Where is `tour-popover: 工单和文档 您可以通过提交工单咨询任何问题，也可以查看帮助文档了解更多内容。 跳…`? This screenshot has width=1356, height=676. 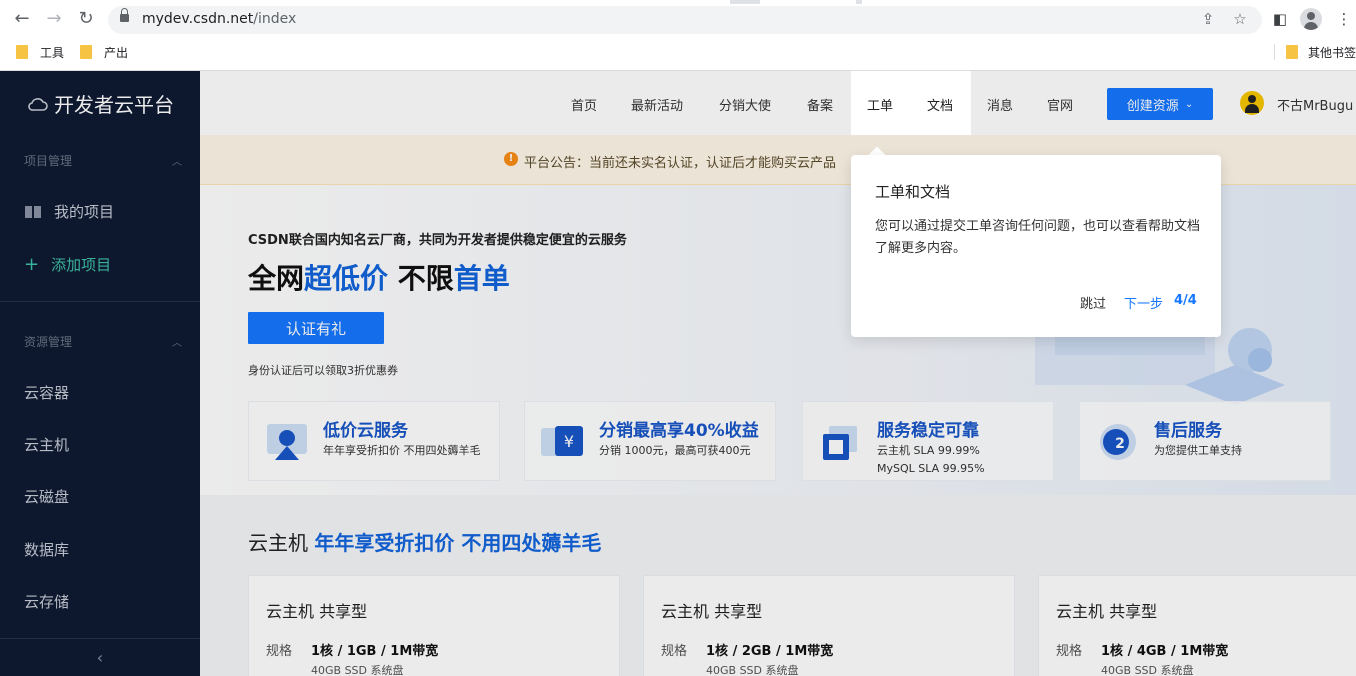 tour-popover: 工单和文档 您可以通过提交工单咨询任何问题，也可以查看帮助文档了解更多内容。 跳… is located at coordinates (1036, 246).